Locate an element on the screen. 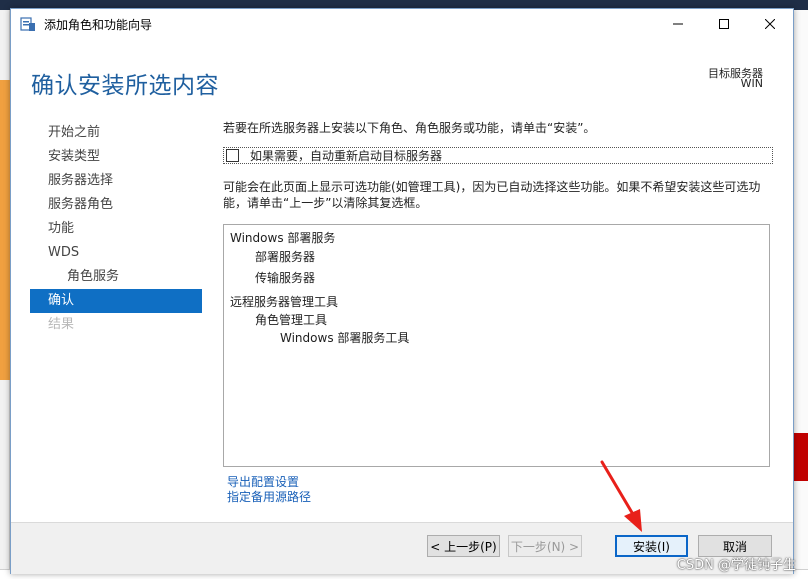  nav-step-confirmation: 确认 is located at coordinates (116, 301).